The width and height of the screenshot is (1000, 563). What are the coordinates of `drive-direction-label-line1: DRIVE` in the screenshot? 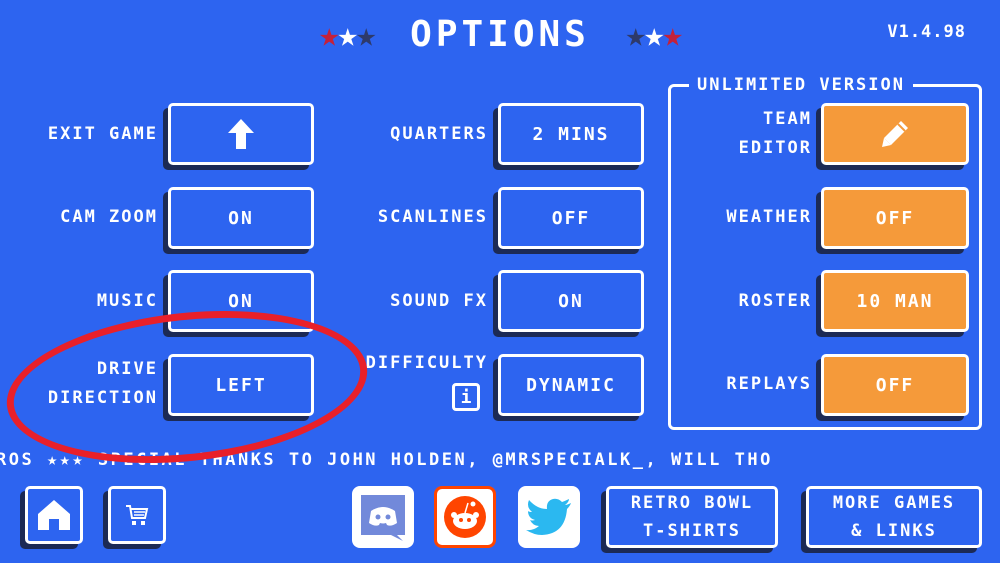 It's located at (127, 369).